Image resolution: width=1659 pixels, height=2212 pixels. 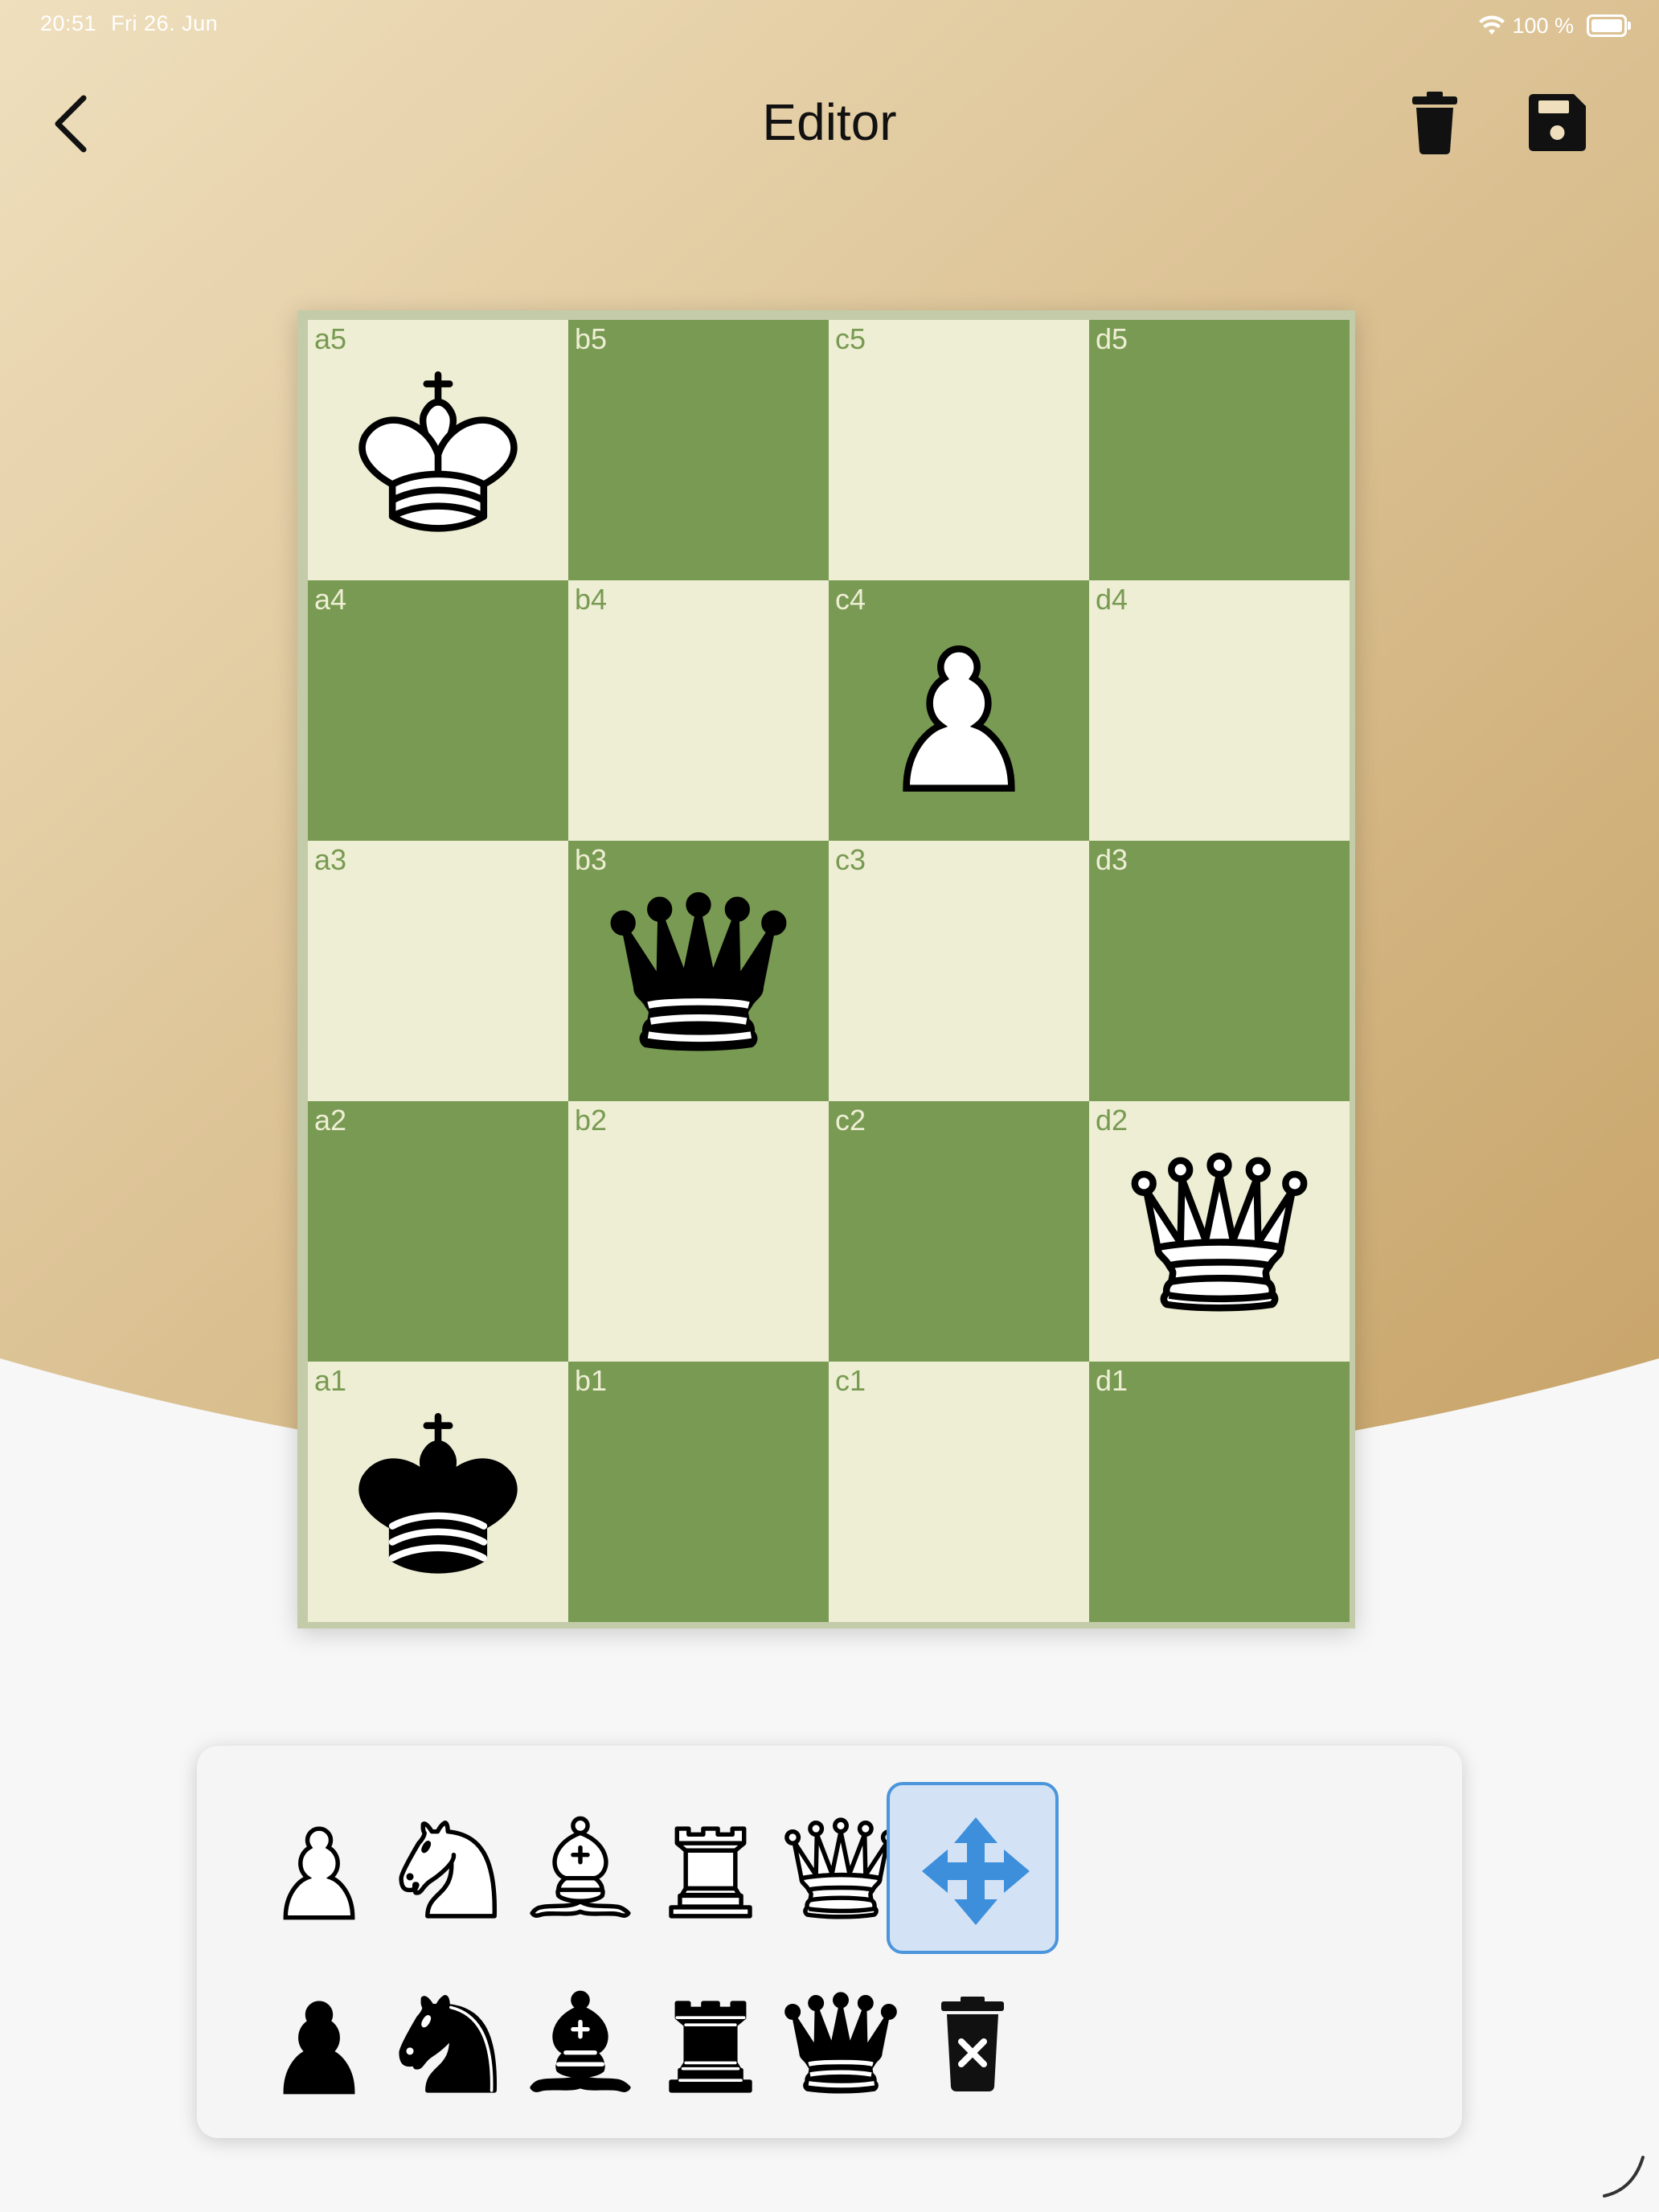 I want to click on square-c4: c4, so click(x=959, y=710).